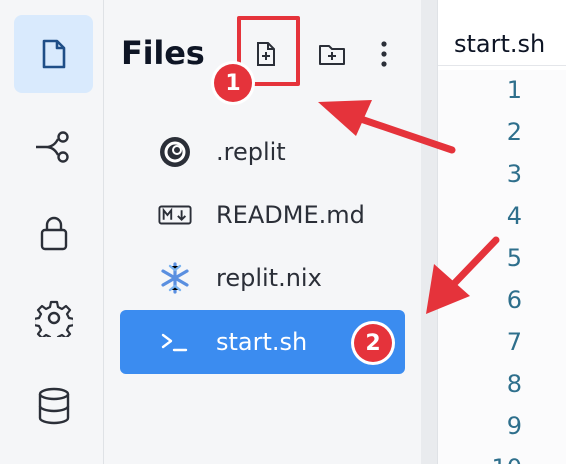 The width and height of the screenshot is (566, 464). Describe the element at coordinates (514, 384) in the screenshot. I see `line-number: 8` at that location.